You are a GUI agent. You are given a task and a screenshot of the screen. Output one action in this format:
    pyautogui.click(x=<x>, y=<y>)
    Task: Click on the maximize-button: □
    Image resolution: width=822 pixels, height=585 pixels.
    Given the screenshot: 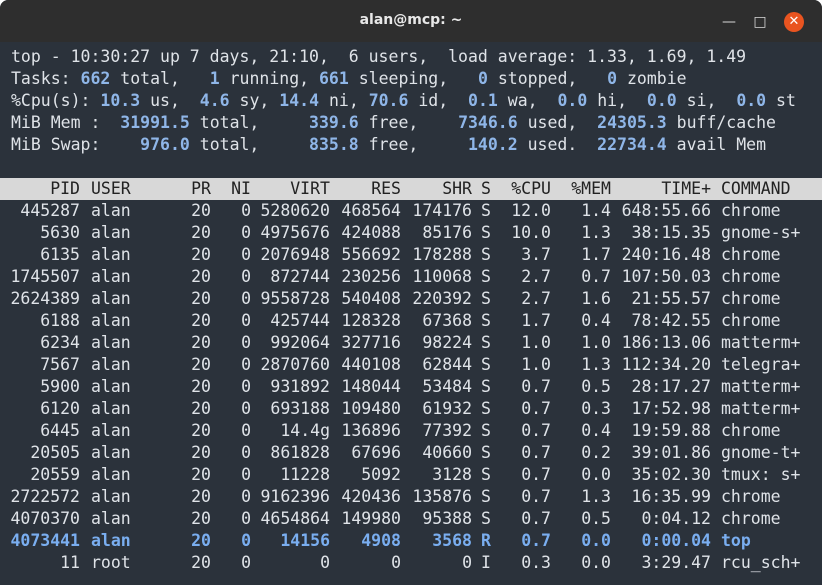 What is the action you would take?
    pyautogui.click(x=760, y=22)
    